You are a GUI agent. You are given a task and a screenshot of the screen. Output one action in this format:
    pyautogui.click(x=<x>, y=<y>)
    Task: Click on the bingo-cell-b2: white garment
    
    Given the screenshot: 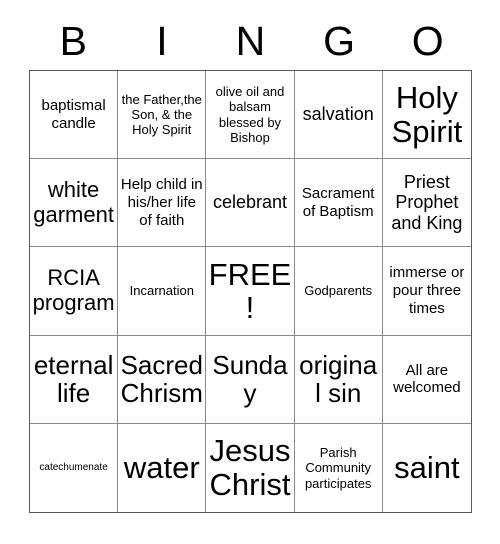 What is the action you would take?
    pyautogui.click(x=74, y=203)
    